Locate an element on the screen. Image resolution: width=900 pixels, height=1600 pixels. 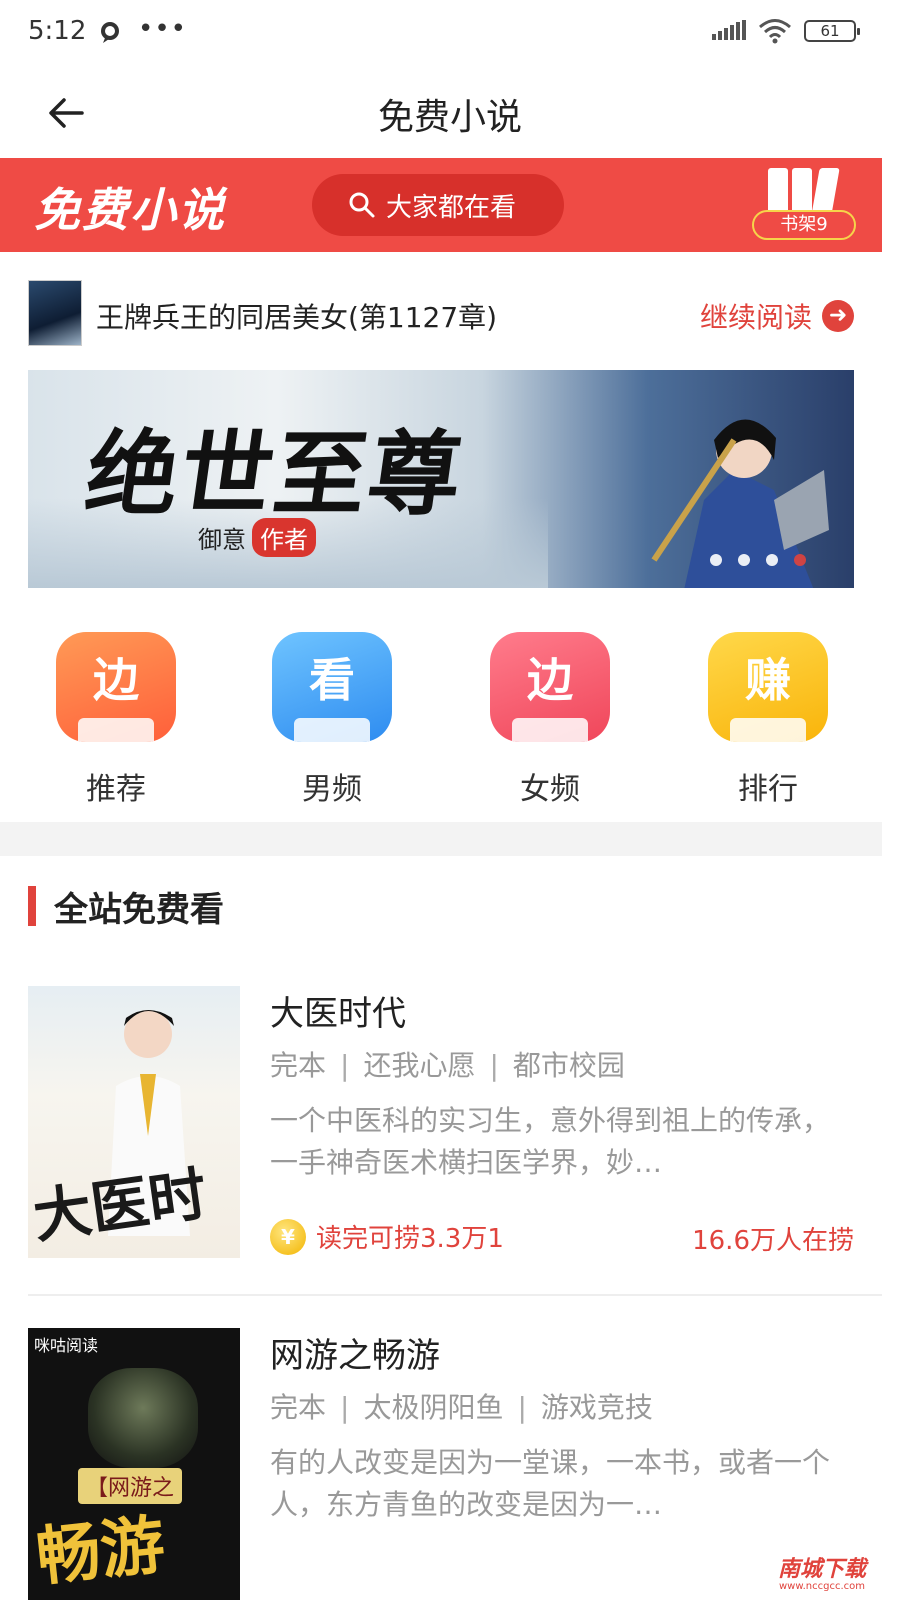
section-title: 全站免费看 is located at coordinates (139, 909).